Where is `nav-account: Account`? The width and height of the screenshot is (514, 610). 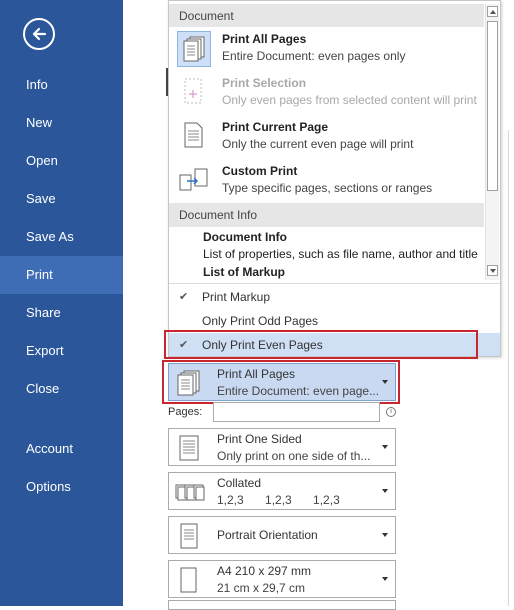
nav-account: Account is located at coordinates (61, 449).